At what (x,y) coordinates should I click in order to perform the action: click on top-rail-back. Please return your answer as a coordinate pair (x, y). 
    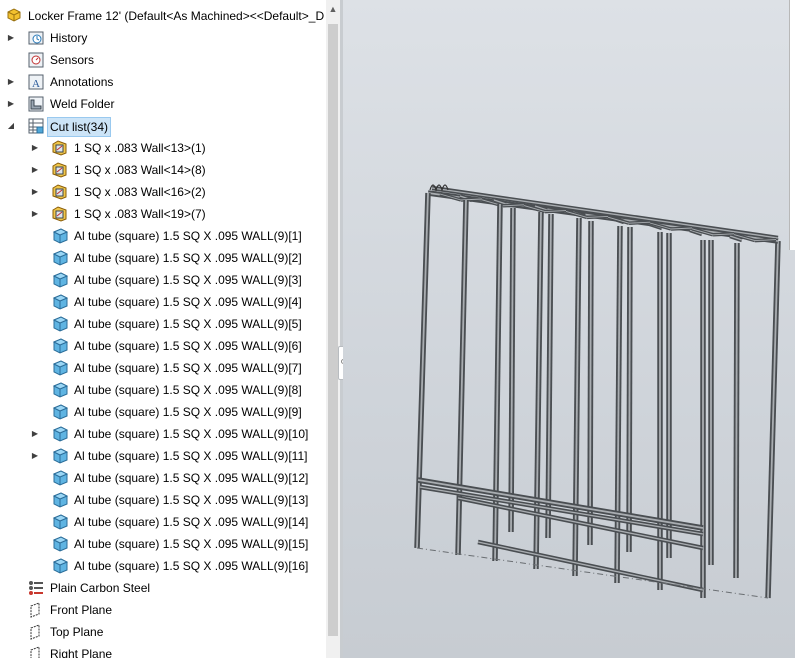
    Looking at the image, I should click on (605, 213).